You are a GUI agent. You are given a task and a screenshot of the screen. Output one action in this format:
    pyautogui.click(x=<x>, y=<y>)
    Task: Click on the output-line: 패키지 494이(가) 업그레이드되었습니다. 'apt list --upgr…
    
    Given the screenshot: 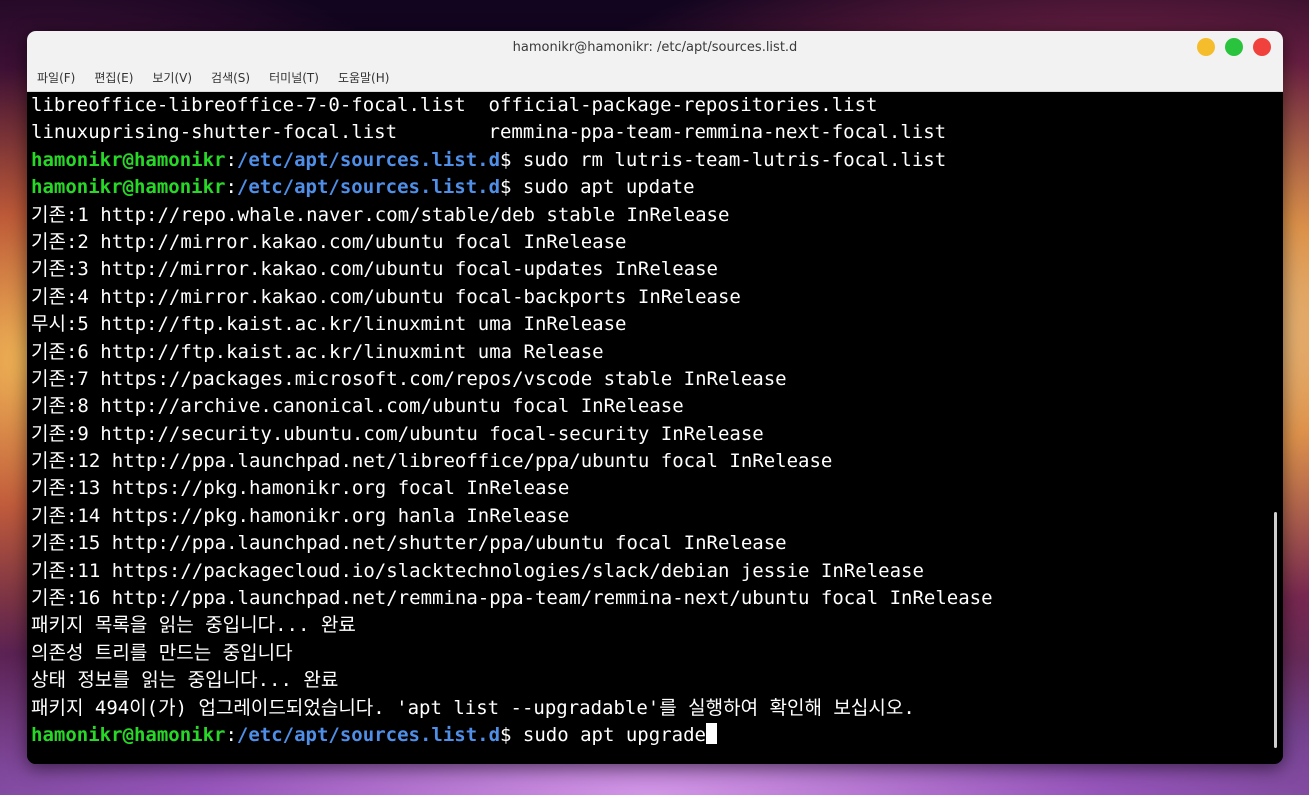 What is the action you would take?
    pyautogui.click(x=473, y=707)
    